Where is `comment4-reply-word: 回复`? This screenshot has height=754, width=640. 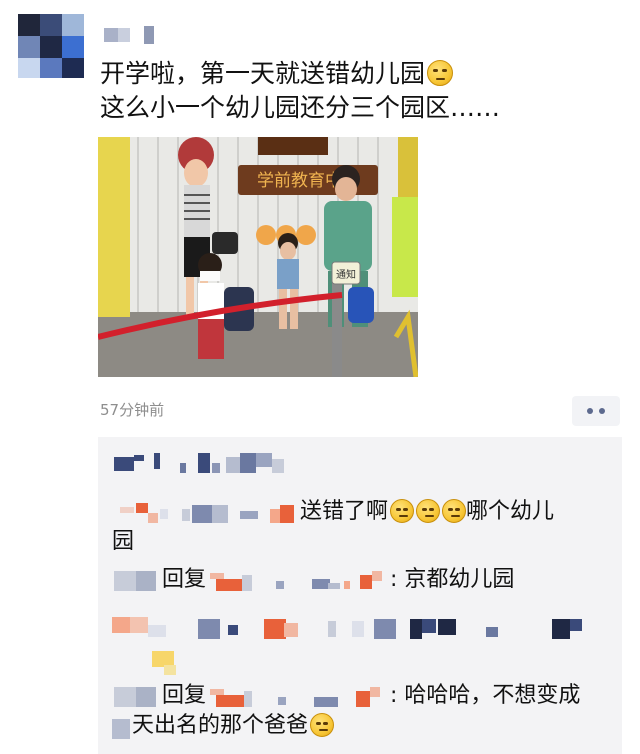
comment4-reply-word: 回复 is located at coordinates (184, 695).